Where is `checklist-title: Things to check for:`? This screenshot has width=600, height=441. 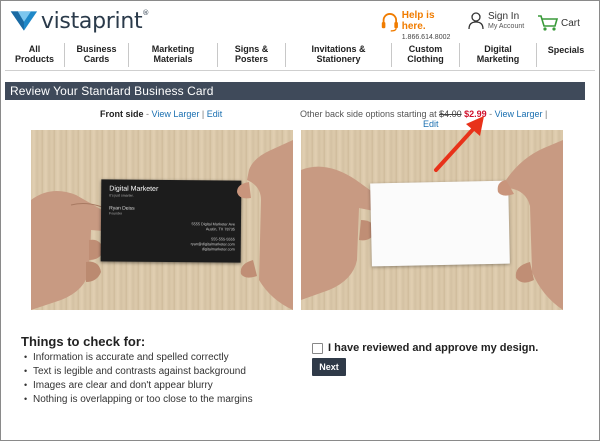 checklist-title: Things to check for: is located at coordinates (83, 341).